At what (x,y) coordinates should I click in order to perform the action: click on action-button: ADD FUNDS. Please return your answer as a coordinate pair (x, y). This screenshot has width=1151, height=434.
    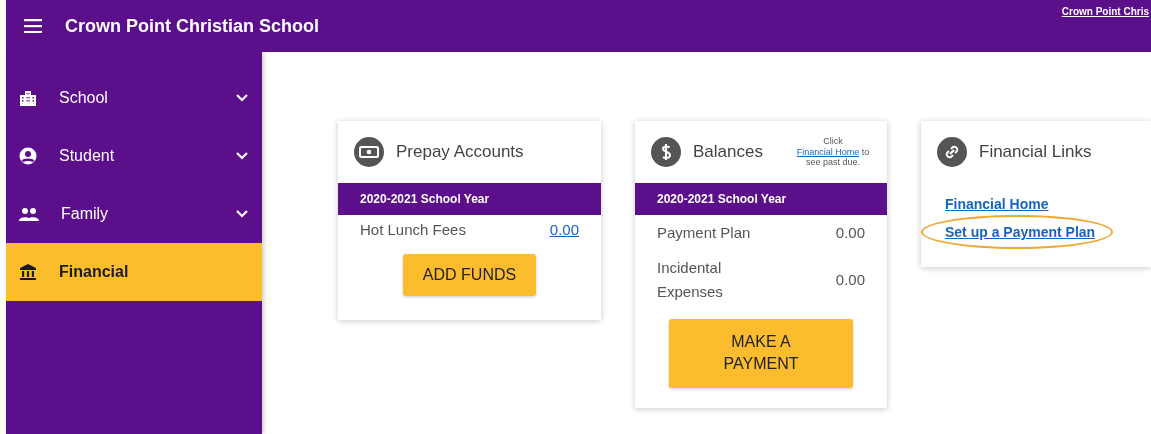
    Looking at the image, I should click on (469, 275).